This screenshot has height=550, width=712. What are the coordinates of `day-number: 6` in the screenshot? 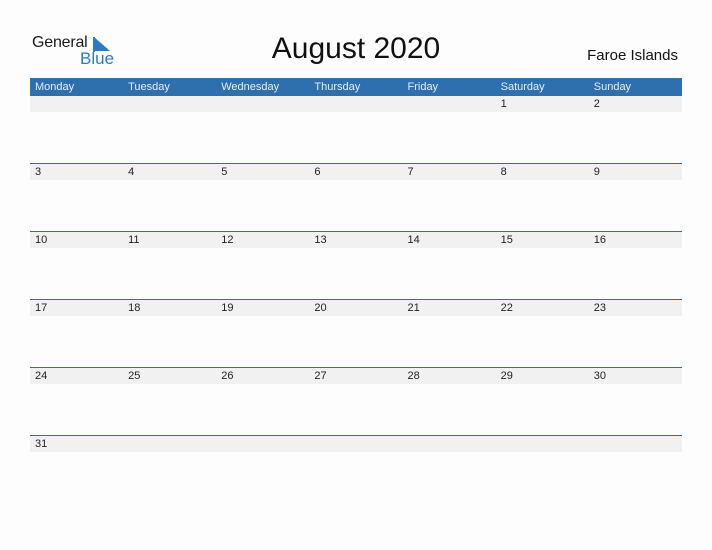 It's located at (317, 172).